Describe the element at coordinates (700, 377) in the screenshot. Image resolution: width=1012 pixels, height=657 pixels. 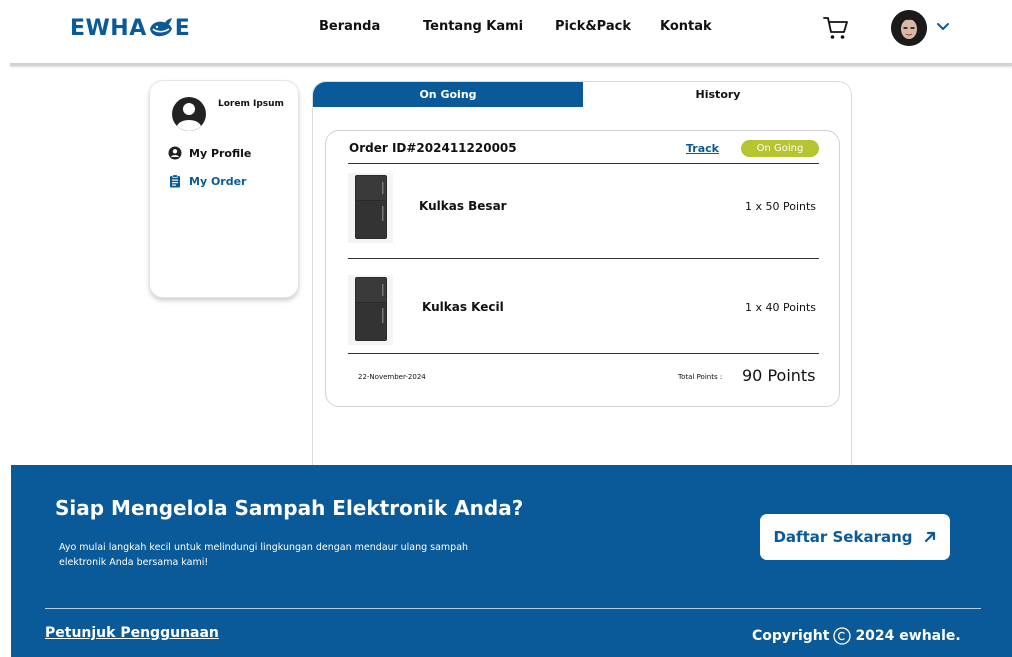
I see `total-points-label: Total Points :` at that location.